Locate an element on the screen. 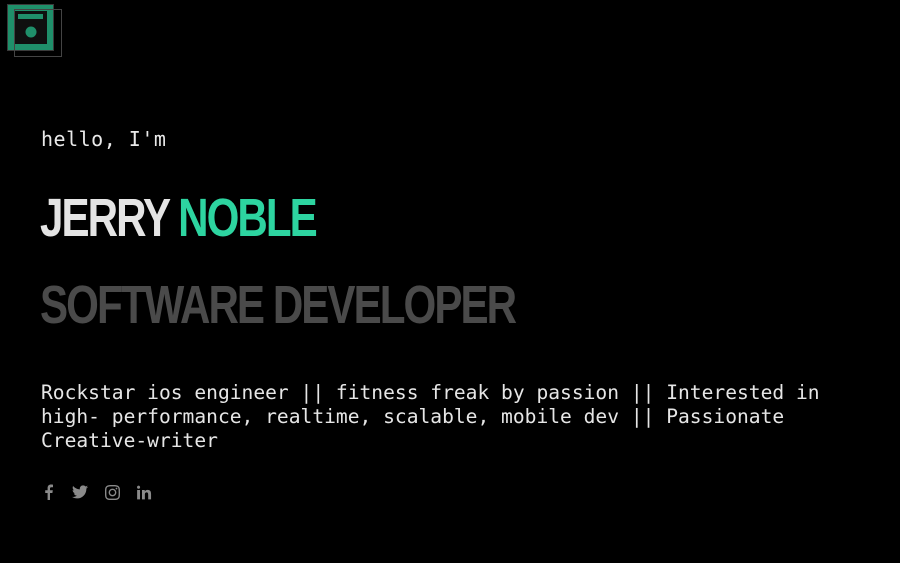 This screenshot has width=900, height=563. last-name: NOBLE is located at coordinates (248, 218).